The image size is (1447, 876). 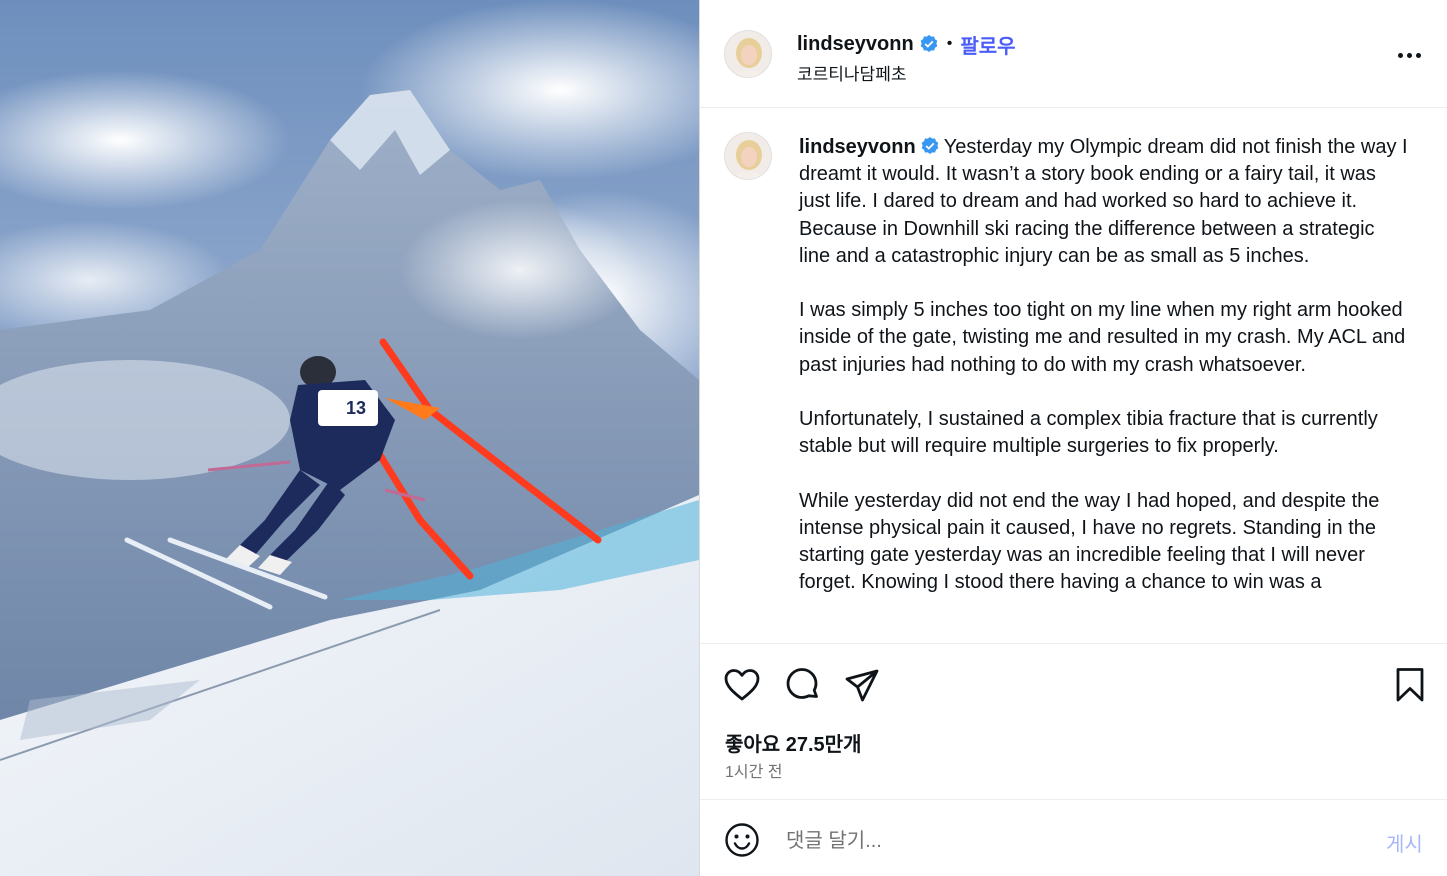 What do you see at coordinates (802, 685) in the screenshot?
I see `comment-icon` at bounding box center [802, 685].